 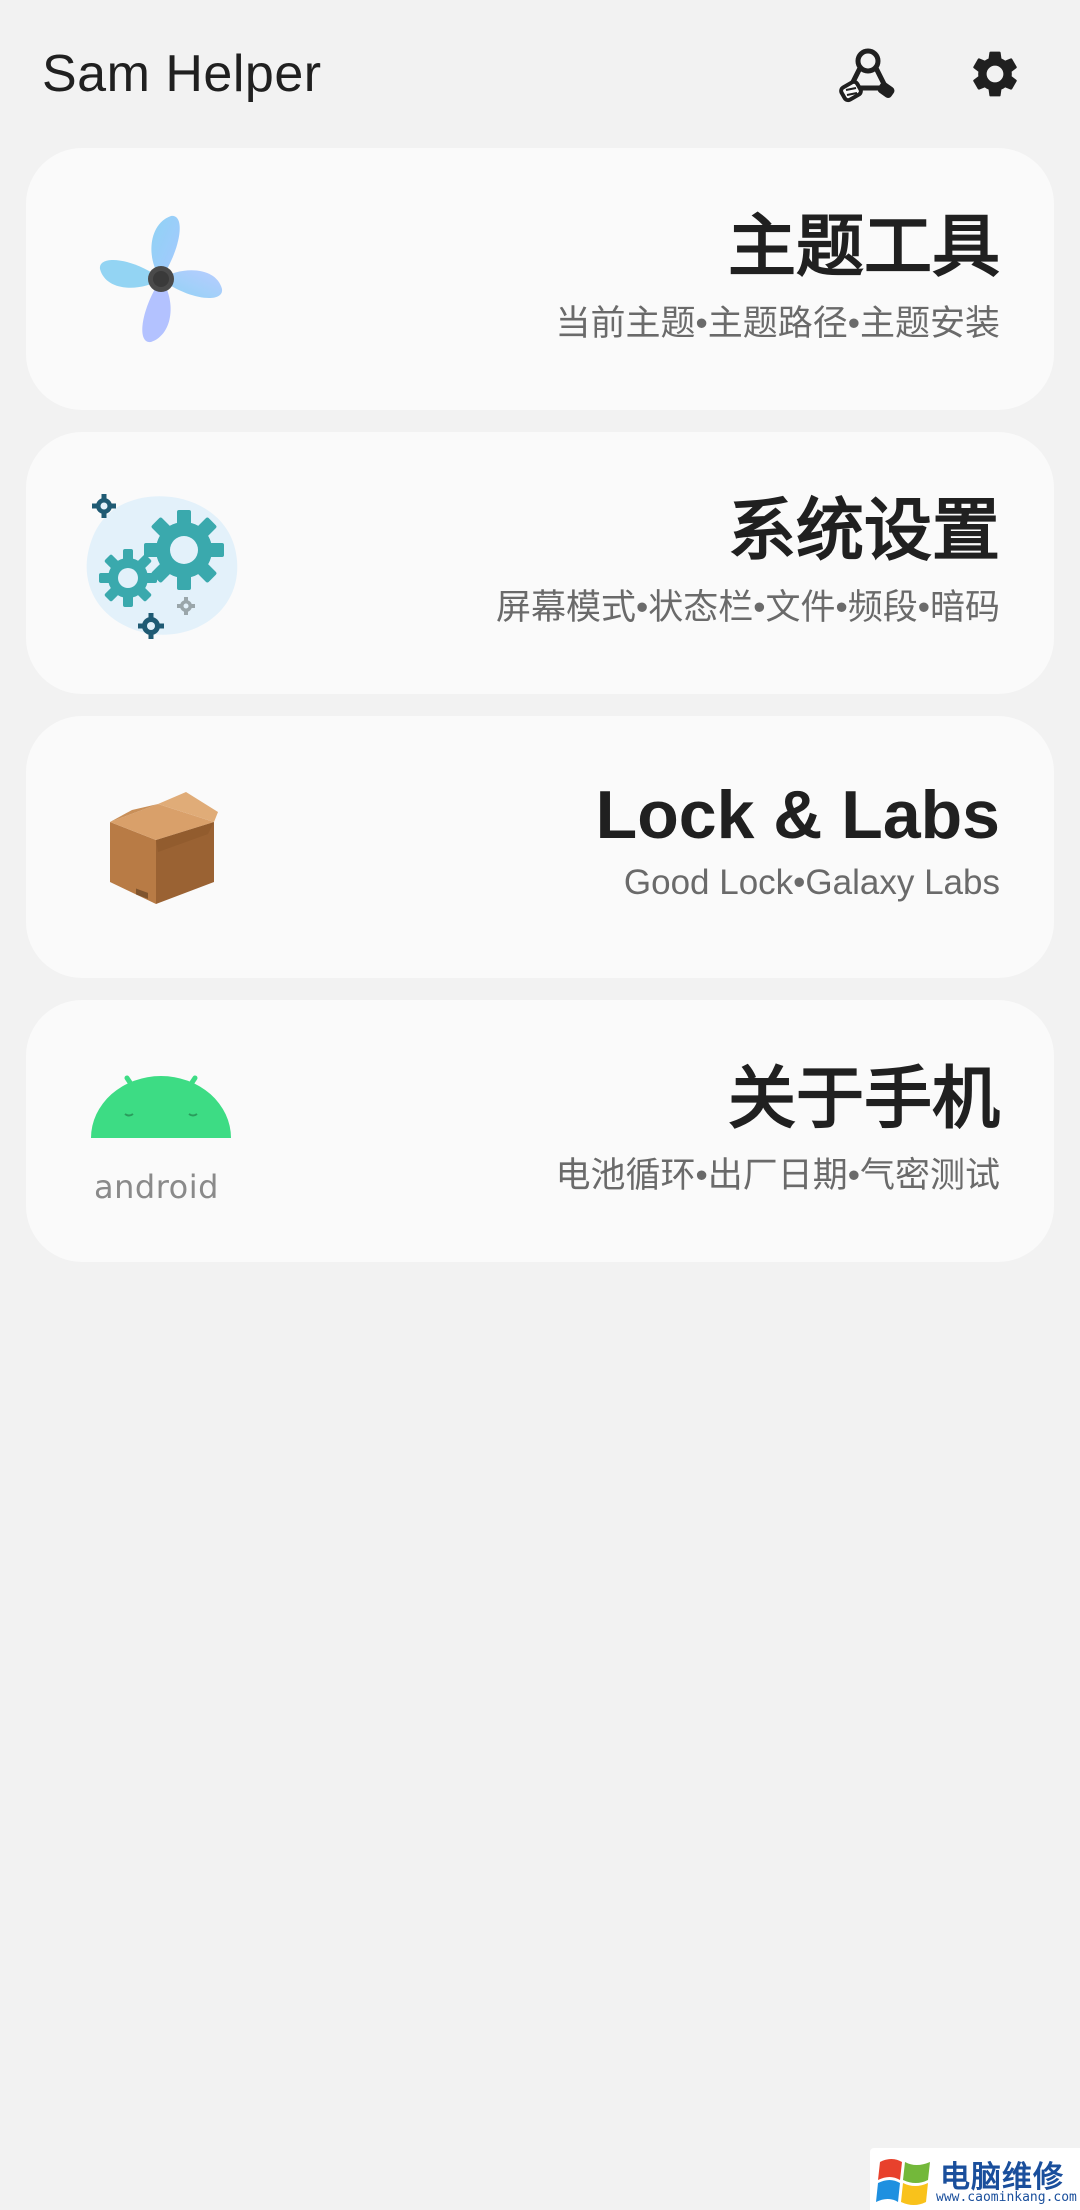 What do you see at coordinates (811, 882) in the screenshot?
I see `card-subtitle: Good Lock•Galaxy Labs` at bounding box center [811, 882].